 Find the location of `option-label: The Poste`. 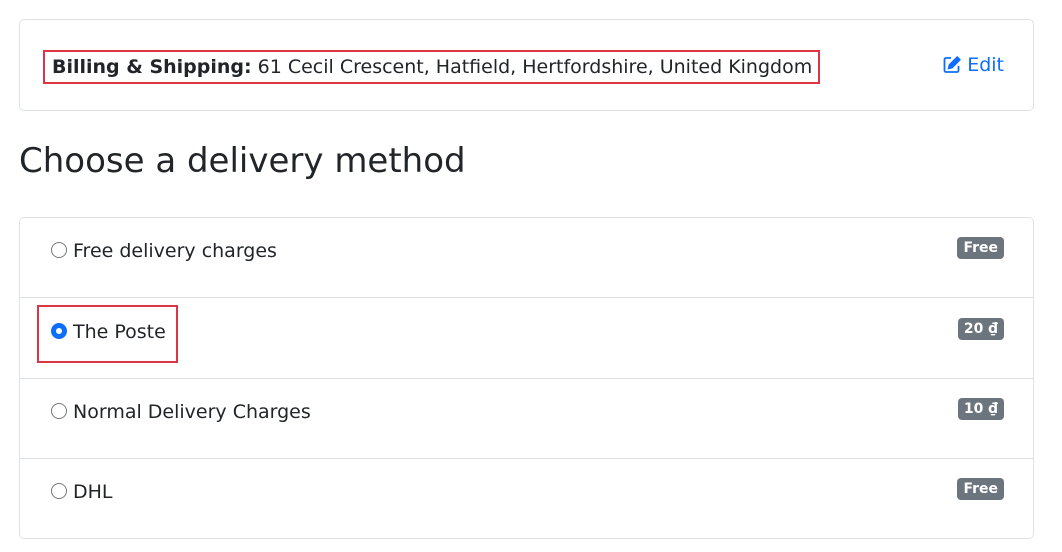

option-label: The Poste is located at coordinates (119, 332).